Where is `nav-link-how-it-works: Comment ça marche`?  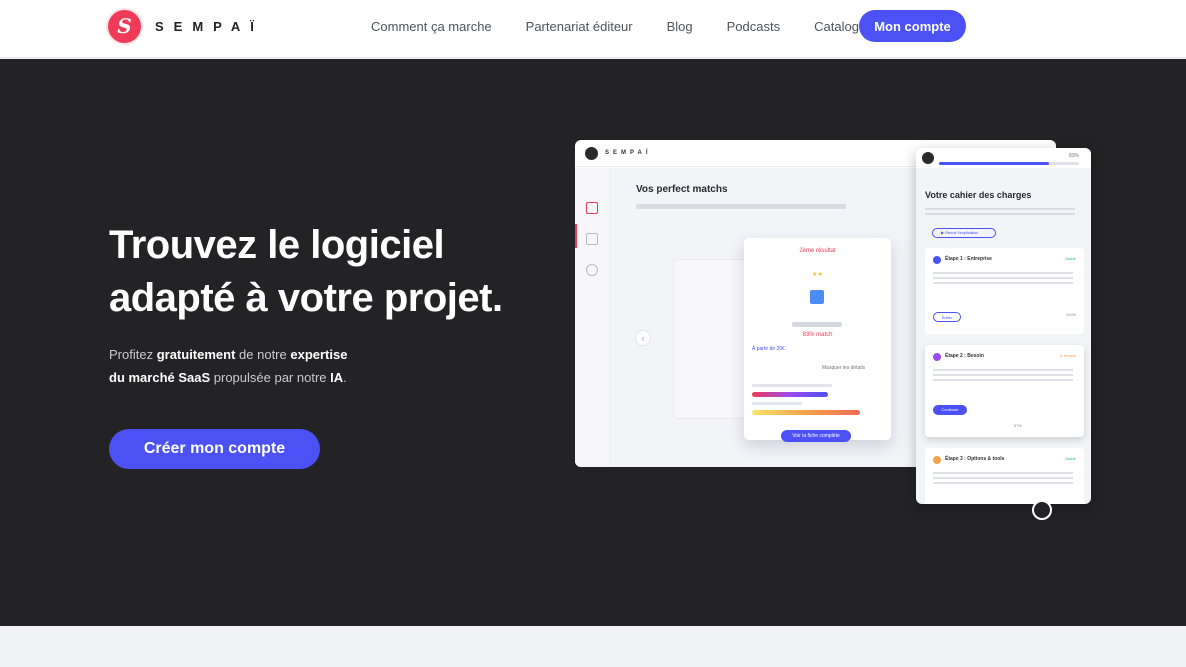
nav-link-how-it-works: Comment ça marche is located at coordinates (431, 26).